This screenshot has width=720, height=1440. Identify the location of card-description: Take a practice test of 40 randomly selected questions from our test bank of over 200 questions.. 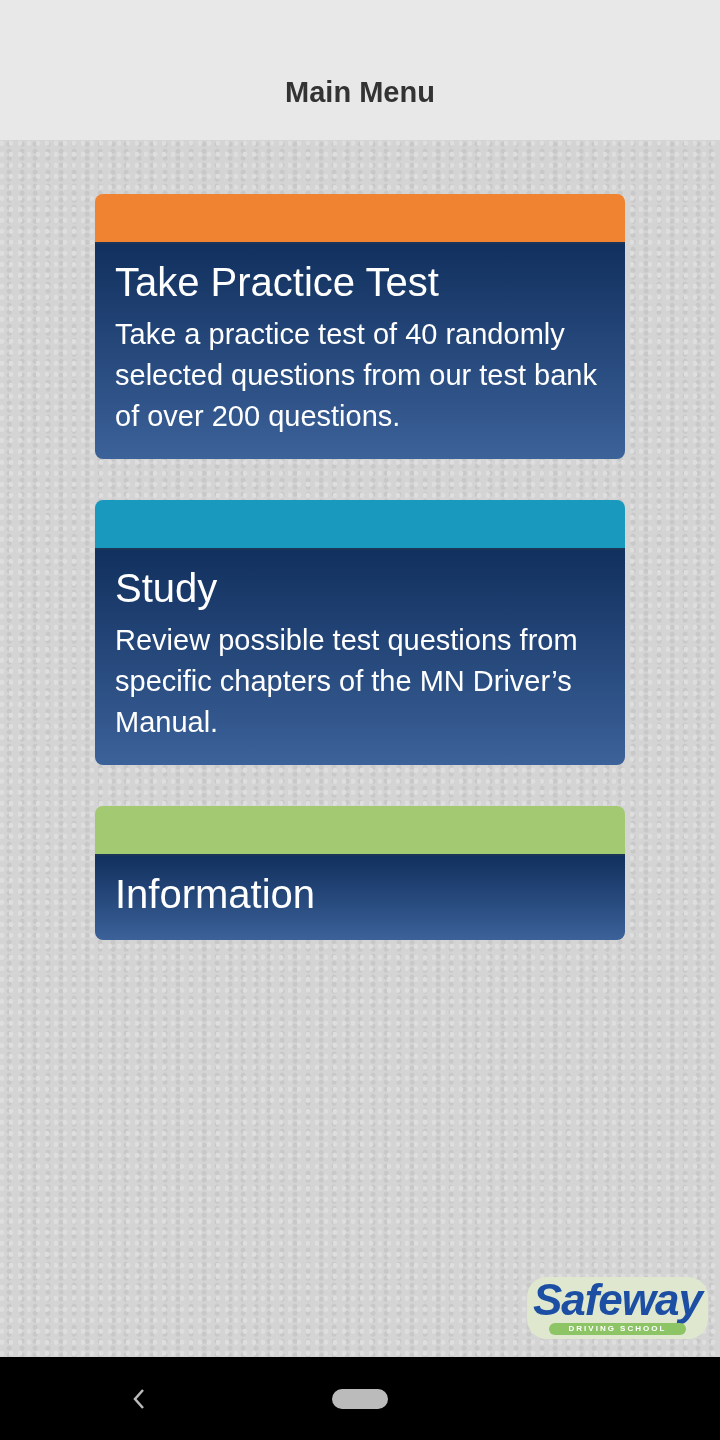
(356, 375).